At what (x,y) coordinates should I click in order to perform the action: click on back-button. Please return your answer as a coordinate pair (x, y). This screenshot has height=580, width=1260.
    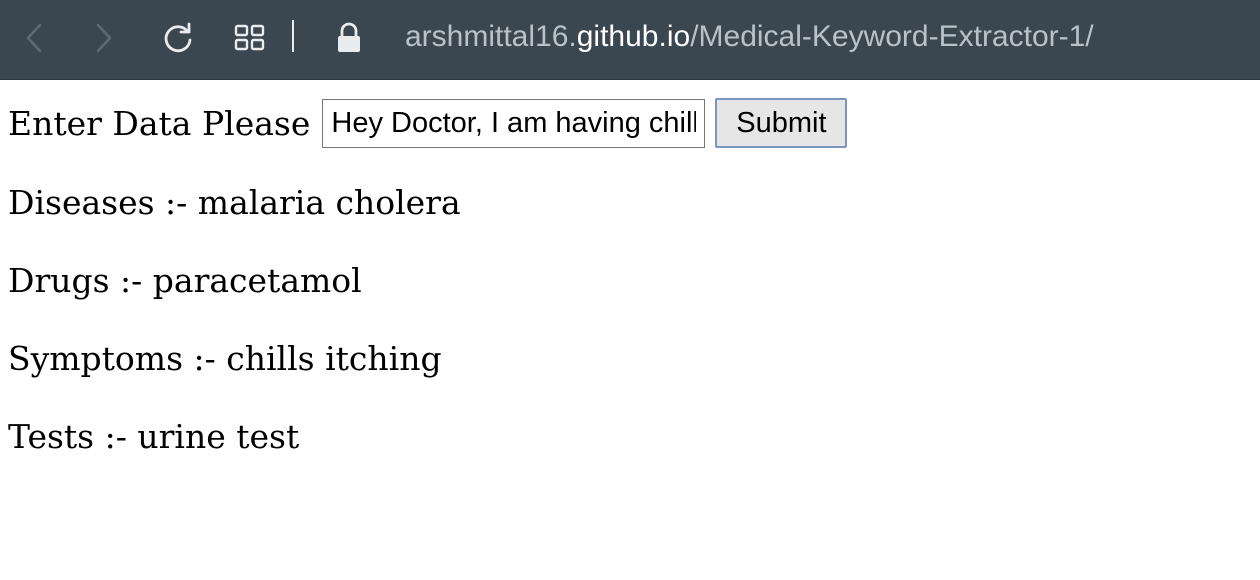
    Looking at the image, I should click on (34, 38).